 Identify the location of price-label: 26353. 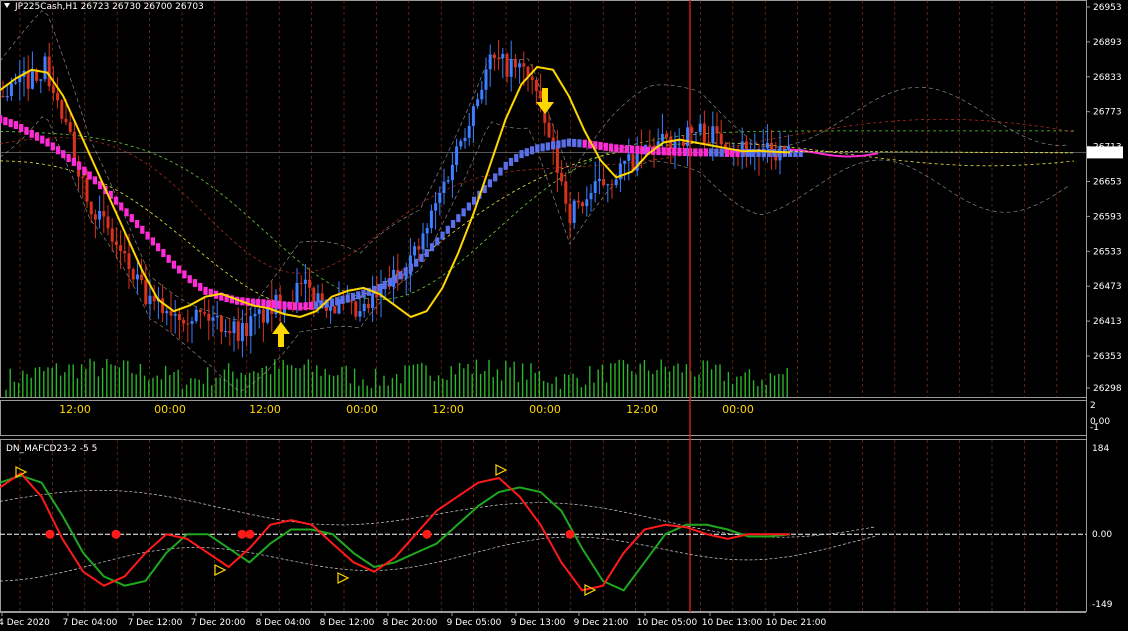
(1107, 357).